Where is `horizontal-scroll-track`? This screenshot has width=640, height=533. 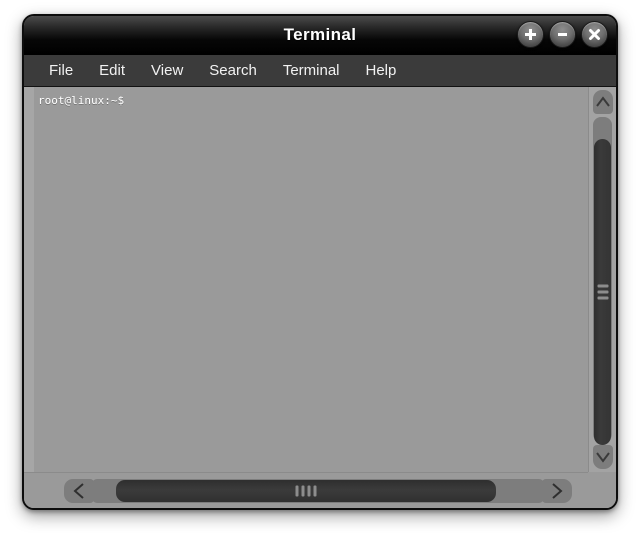
horizontal-scroll-track is located at coordinates (318, 491).